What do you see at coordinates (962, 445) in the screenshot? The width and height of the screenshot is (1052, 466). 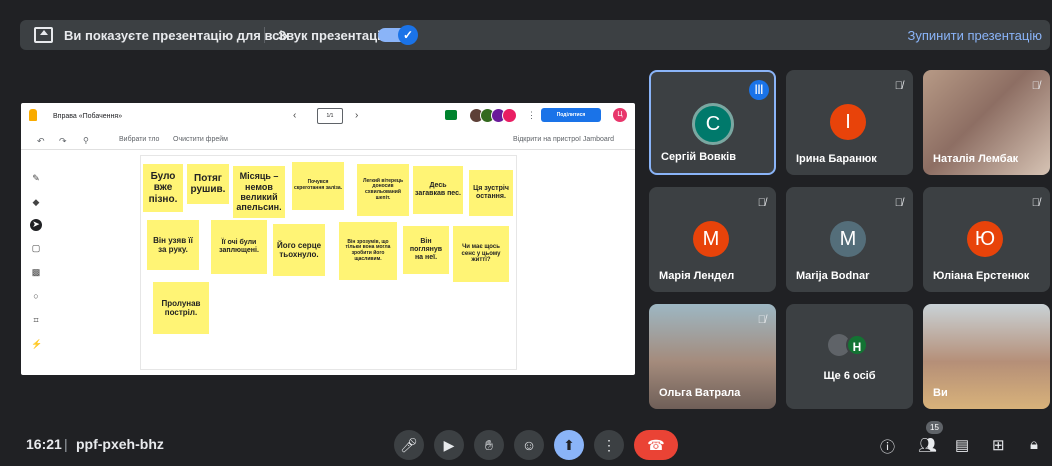 I see `chat-button: ▤` at bounding box center [962, 445].